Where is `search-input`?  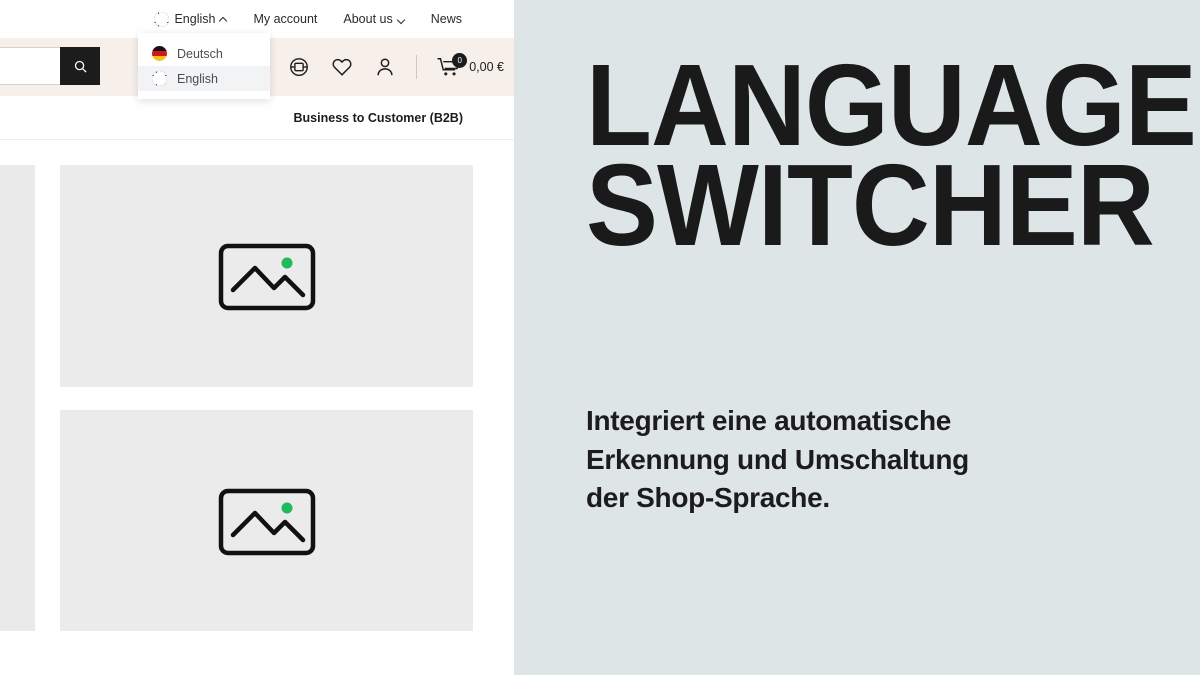 search-input is located at coordinates (30, 66).